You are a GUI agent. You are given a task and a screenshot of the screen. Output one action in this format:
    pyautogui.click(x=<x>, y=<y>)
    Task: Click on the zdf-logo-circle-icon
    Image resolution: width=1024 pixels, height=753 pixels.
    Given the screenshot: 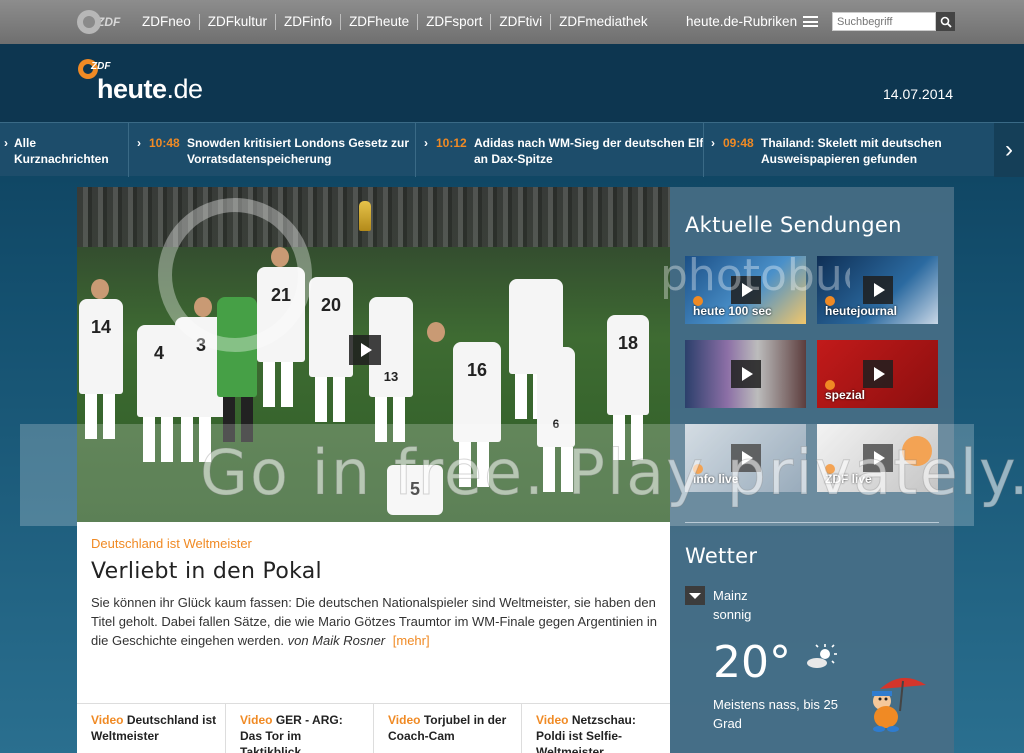 What is the action you would take?
    pyautogui.click(x=89, y=22)
    